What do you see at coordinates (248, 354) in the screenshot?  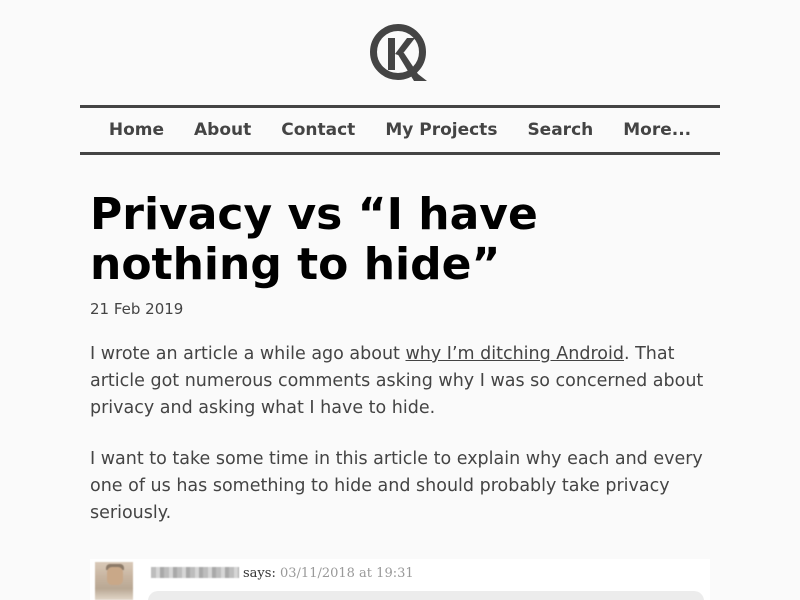 I see `para1-text-before: I wrote an article a while ago about` at bounding box center [248, 354].